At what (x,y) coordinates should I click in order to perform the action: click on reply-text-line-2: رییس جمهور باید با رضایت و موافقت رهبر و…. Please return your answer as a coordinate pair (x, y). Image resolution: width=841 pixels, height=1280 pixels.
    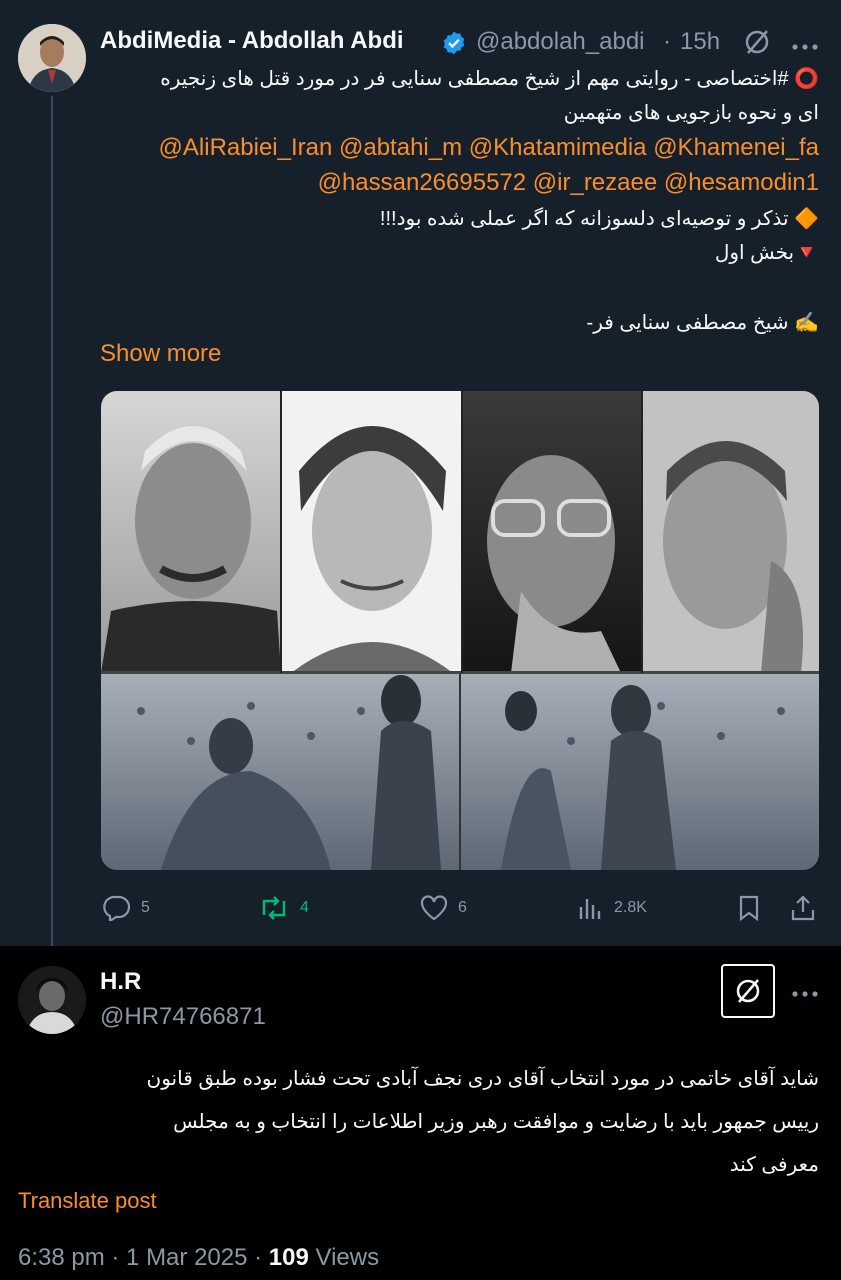
    Looking at the image, I should click on (496, 1122).